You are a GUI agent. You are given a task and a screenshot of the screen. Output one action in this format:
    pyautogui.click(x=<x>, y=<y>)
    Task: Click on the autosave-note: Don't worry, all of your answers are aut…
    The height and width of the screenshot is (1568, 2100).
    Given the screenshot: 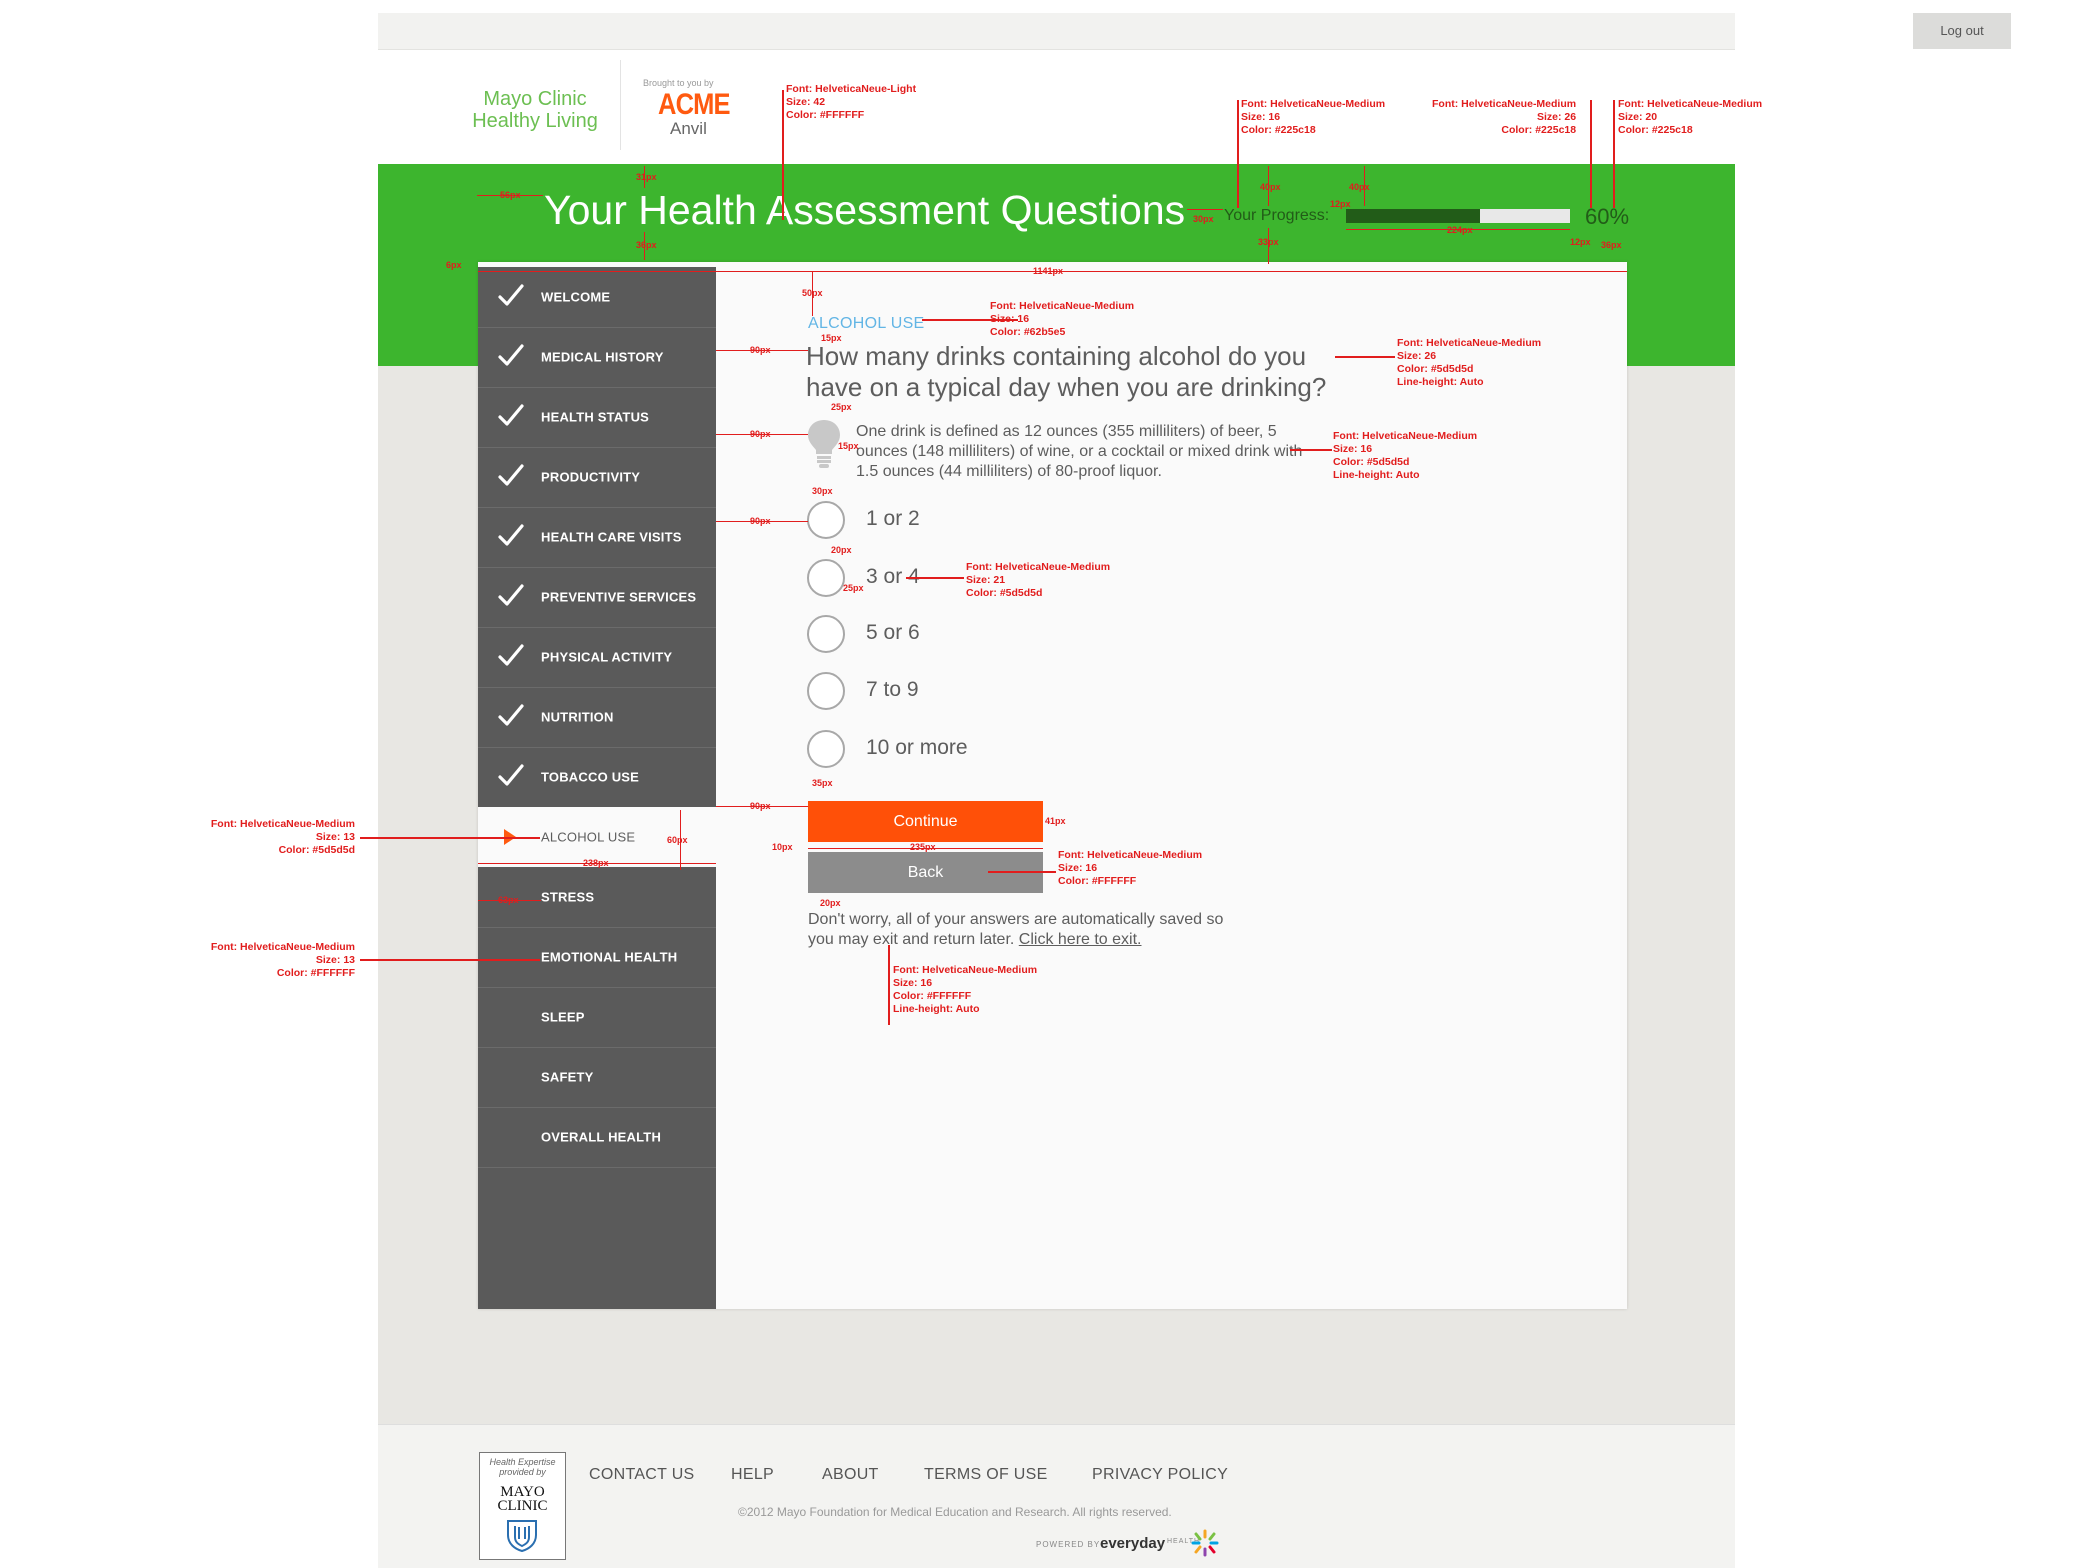 What is the action you would take?
    pyautogui.click(x=1028, y=930)
    